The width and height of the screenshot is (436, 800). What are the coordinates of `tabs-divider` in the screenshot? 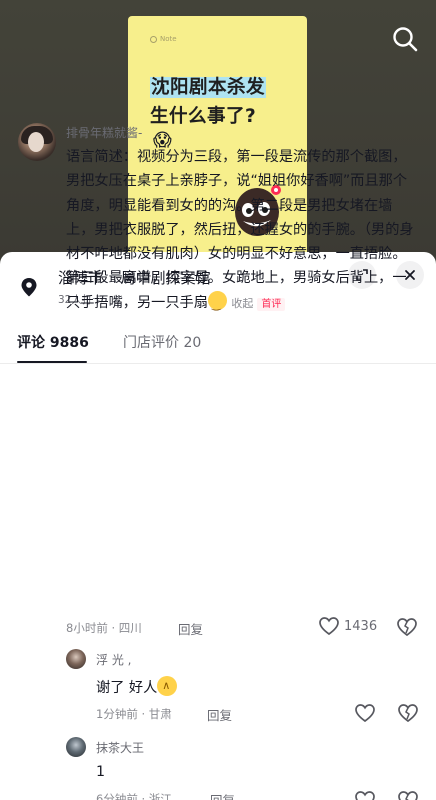 It's located at (218, 363).